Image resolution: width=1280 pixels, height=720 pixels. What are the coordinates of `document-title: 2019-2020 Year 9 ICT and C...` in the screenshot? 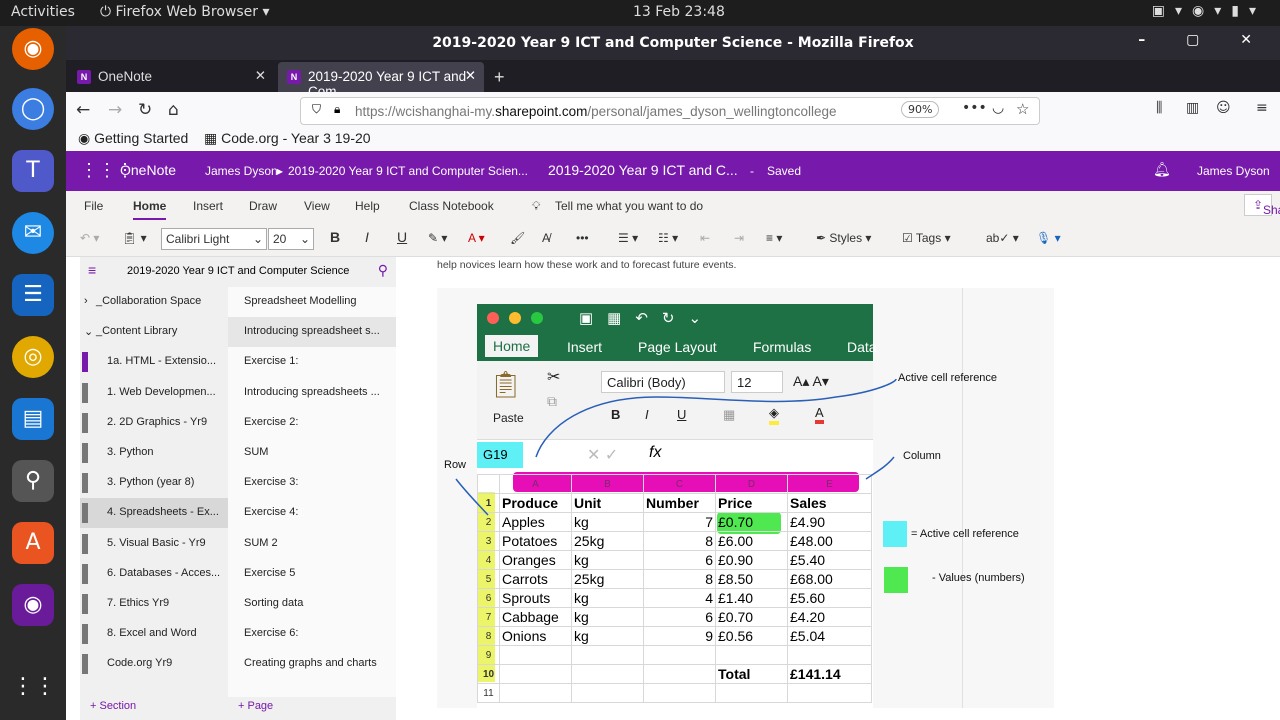 It's located at (643, 170).